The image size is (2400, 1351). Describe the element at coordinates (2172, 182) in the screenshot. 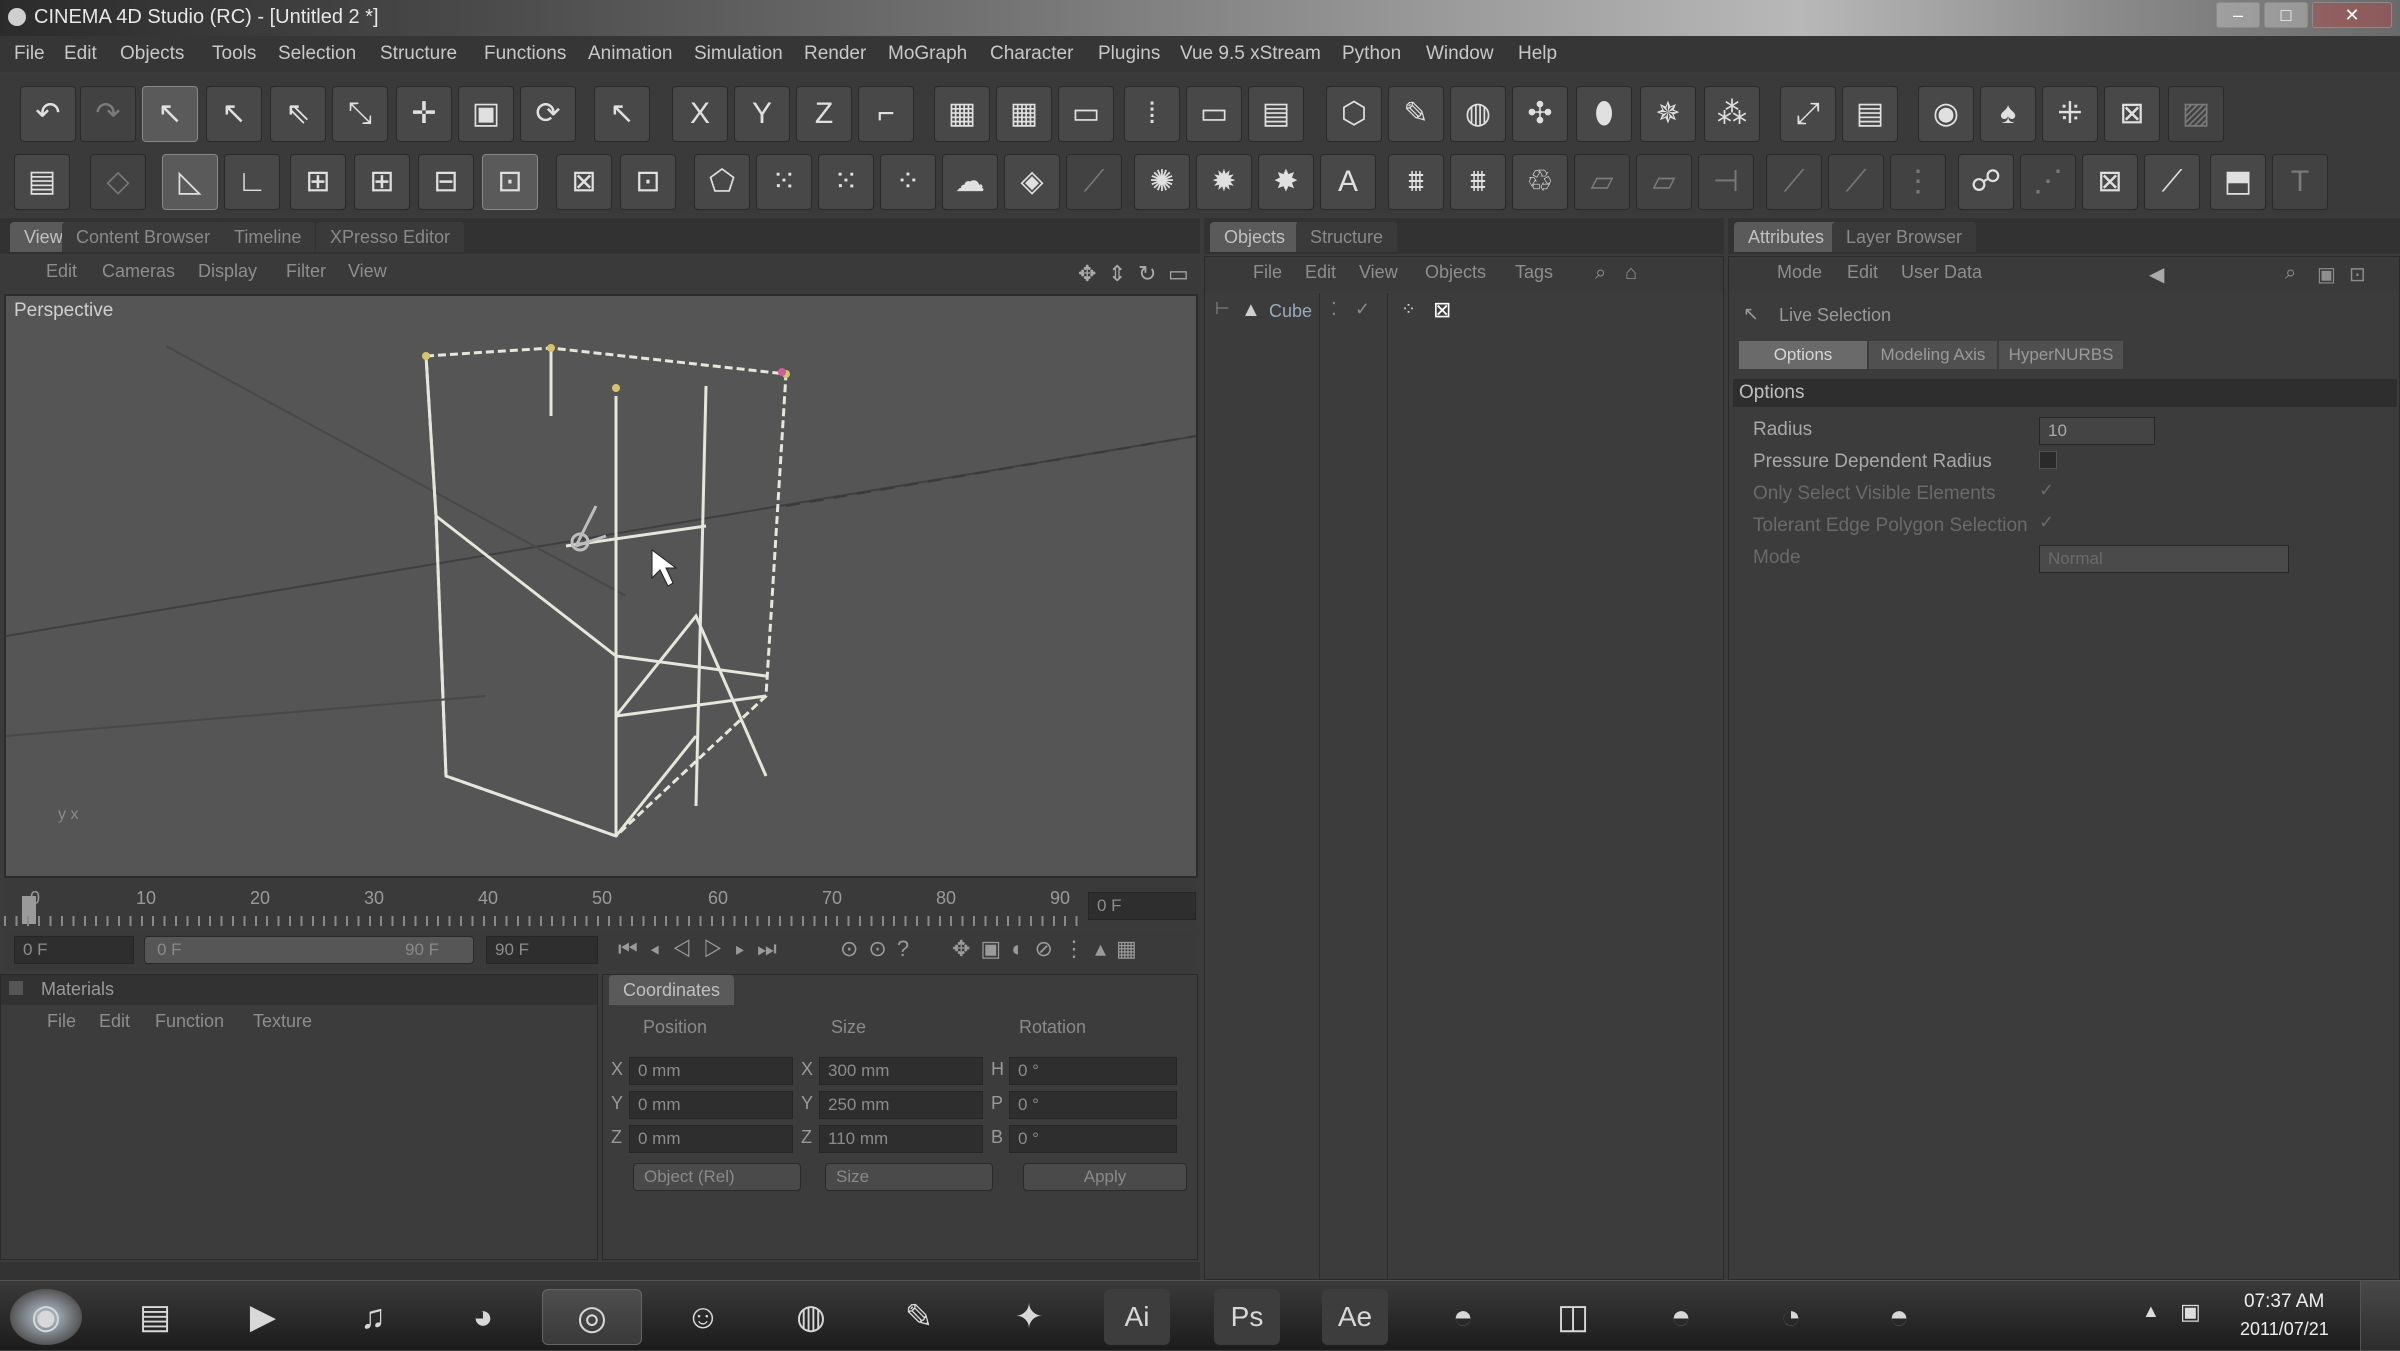

I see `brush-tool-icon: ⟋` at that location.